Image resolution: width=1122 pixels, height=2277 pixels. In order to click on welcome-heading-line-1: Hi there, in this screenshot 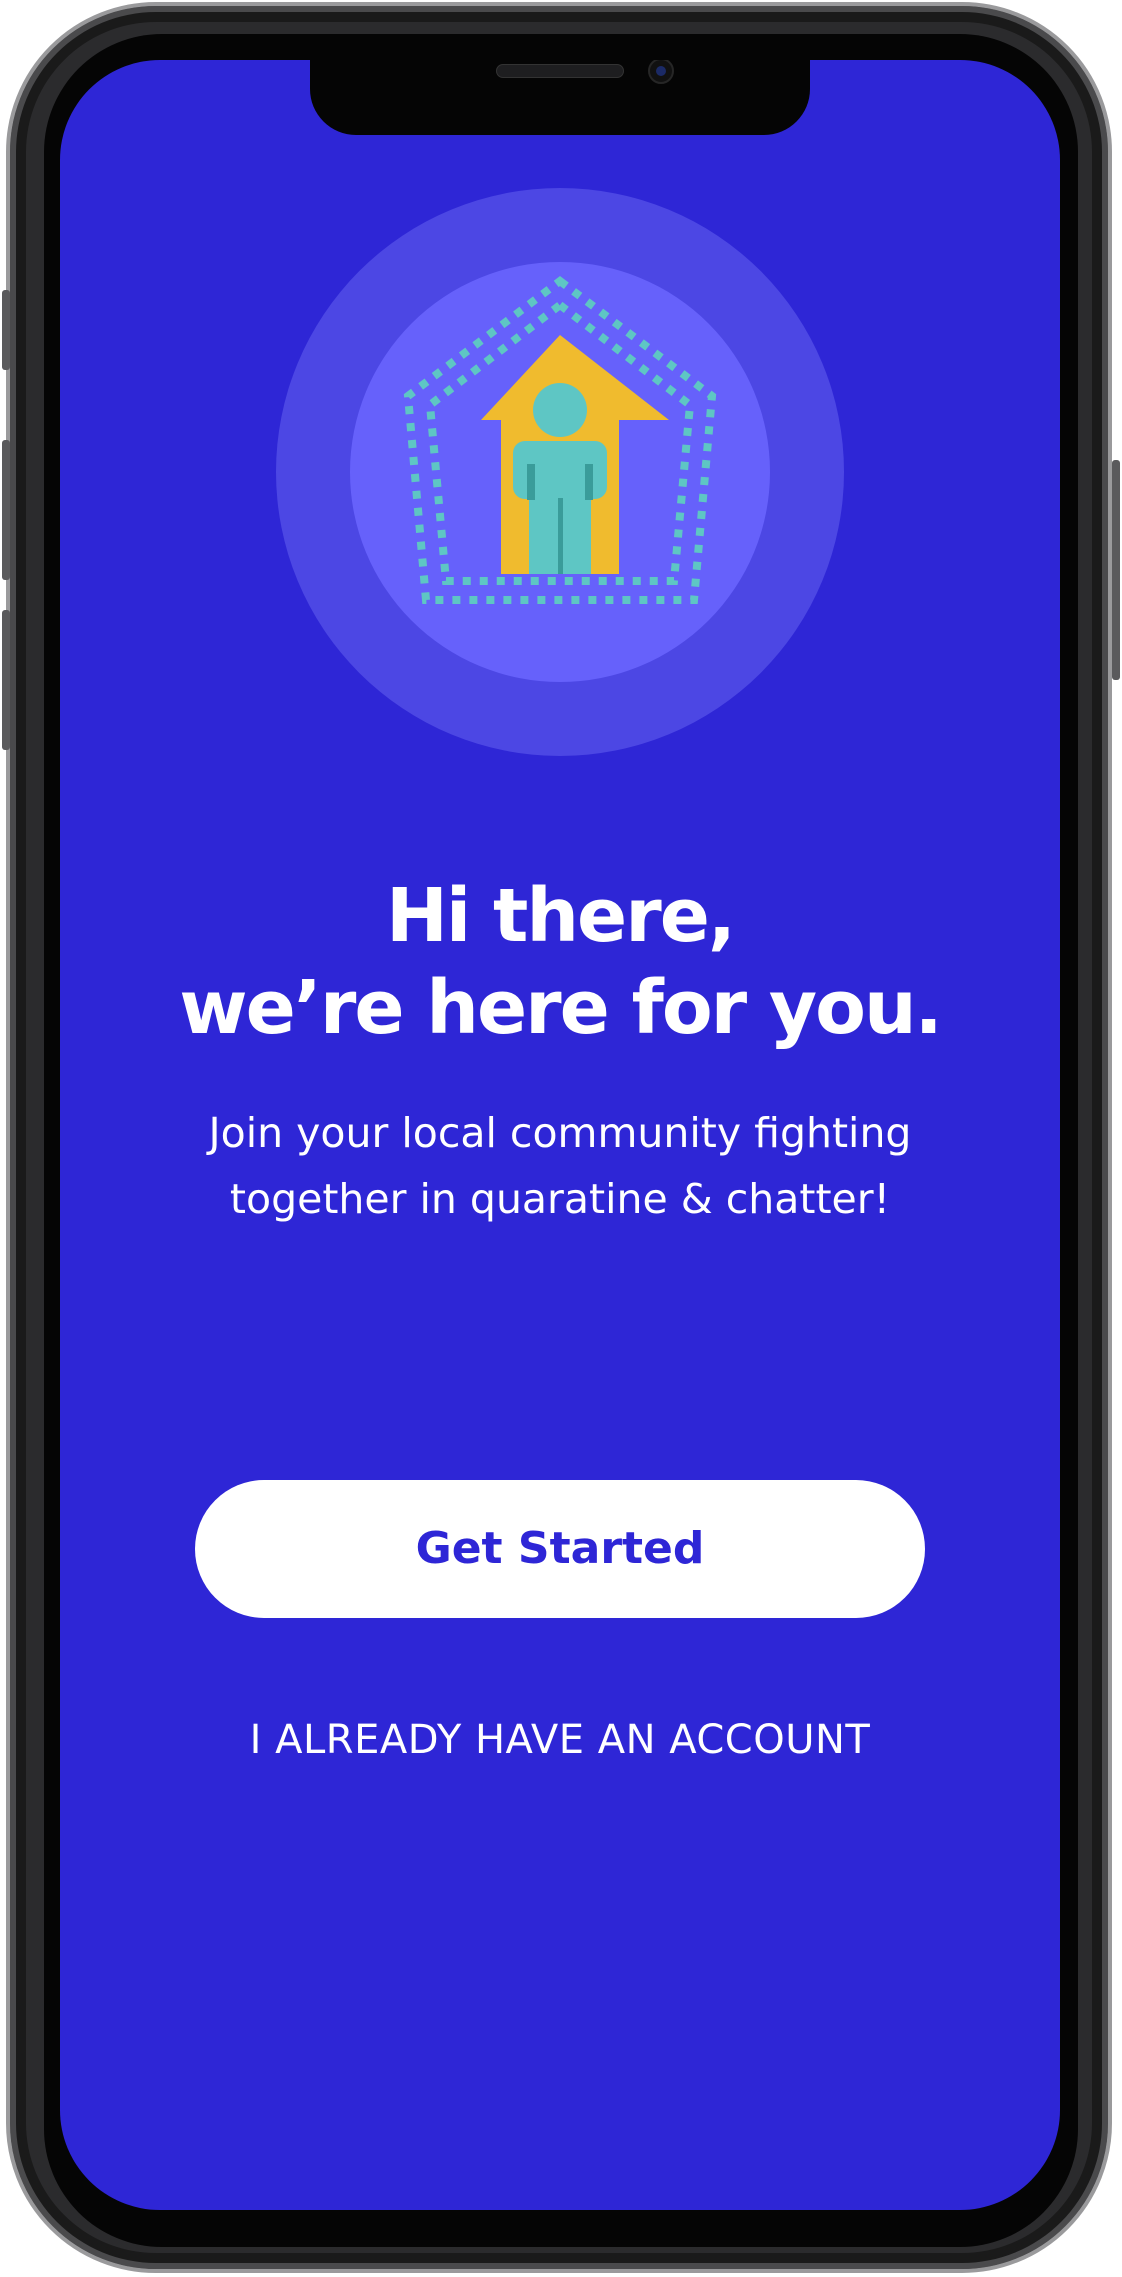, I will do `click(560, 916)`.